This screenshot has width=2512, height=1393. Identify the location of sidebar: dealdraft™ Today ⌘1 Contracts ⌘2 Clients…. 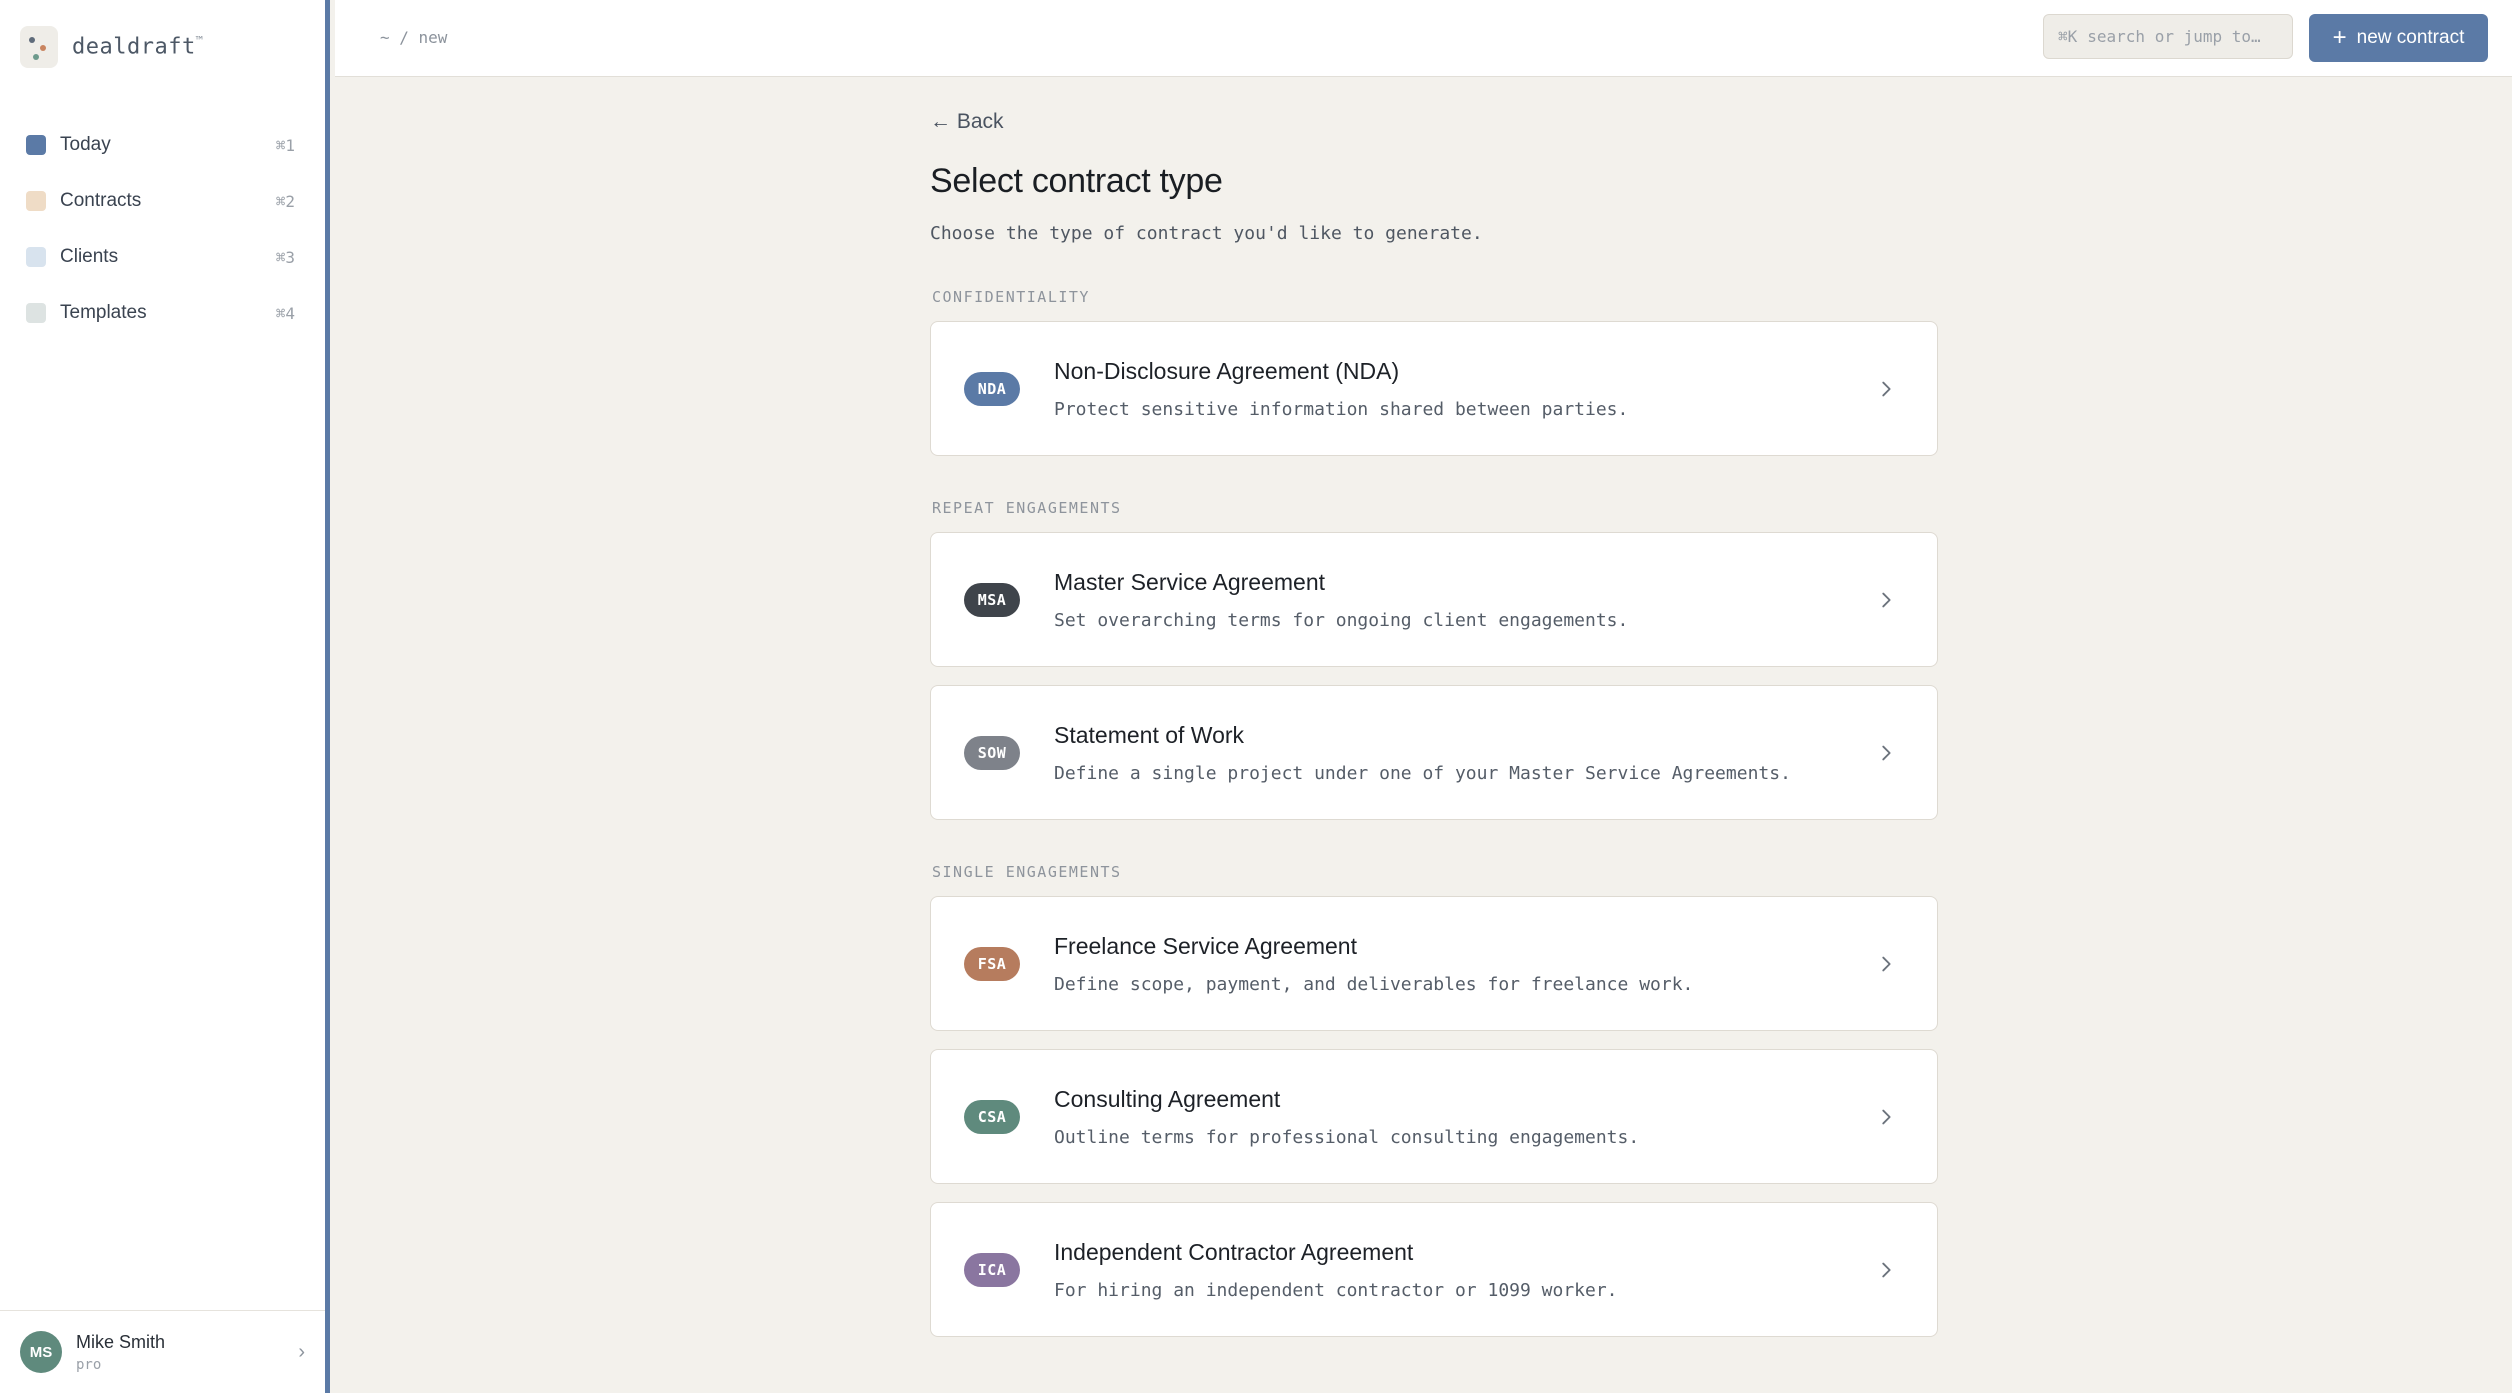
(165, 696).